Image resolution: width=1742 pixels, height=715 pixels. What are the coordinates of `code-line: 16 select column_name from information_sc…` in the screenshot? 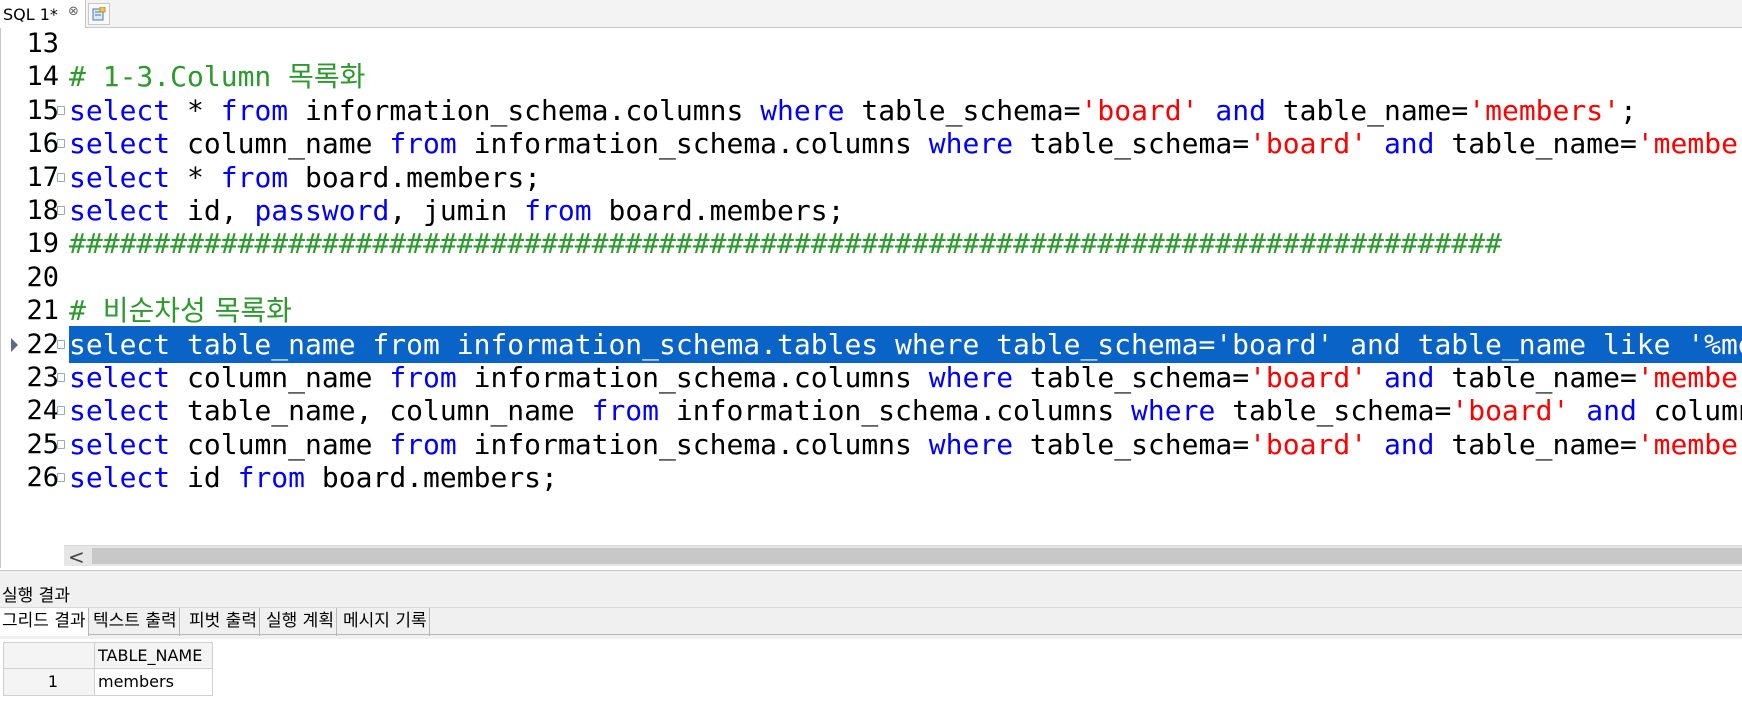 It's located at (871, 143).